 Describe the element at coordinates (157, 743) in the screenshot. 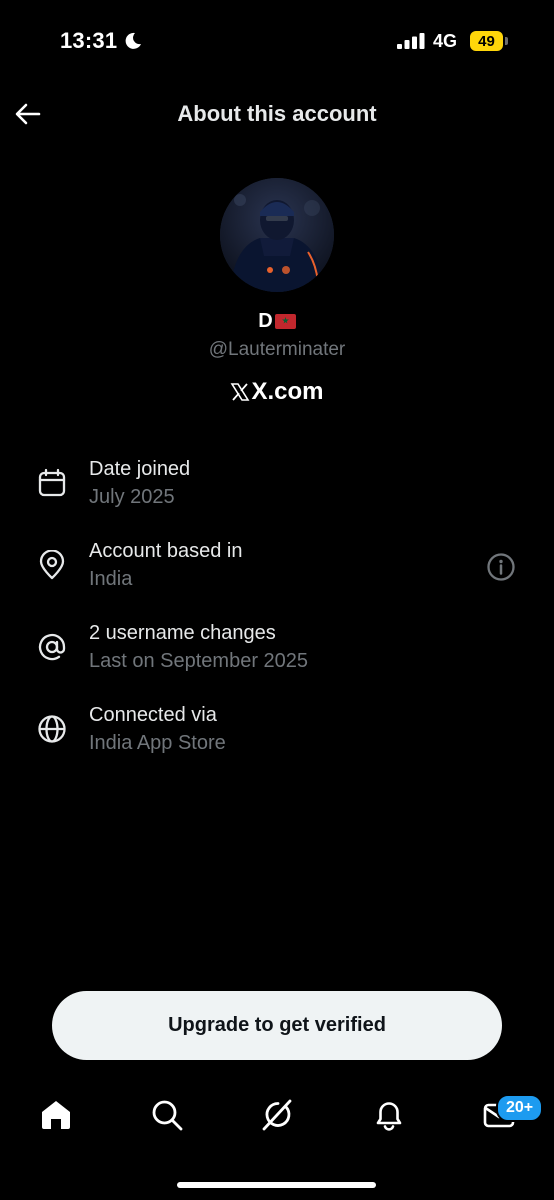

I see `info-subtitle: India App Store` at that location.